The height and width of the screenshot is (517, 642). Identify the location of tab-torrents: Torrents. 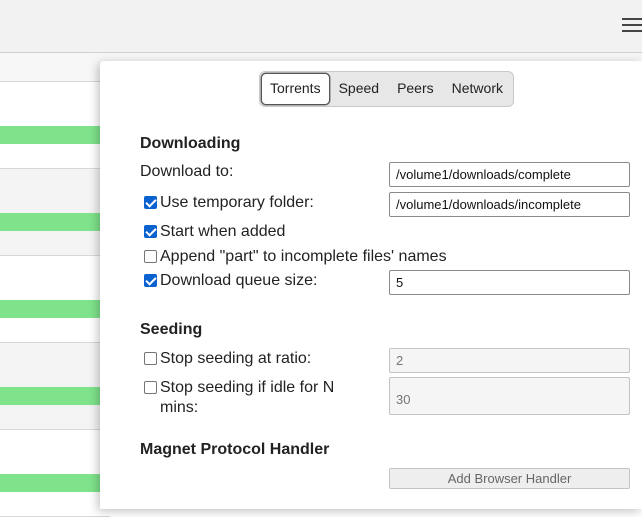
(295, 89).